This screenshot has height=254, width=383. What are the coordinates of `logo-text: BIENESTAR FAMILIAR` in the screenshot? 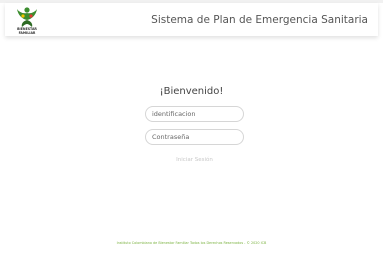 It's located at (27, 31).